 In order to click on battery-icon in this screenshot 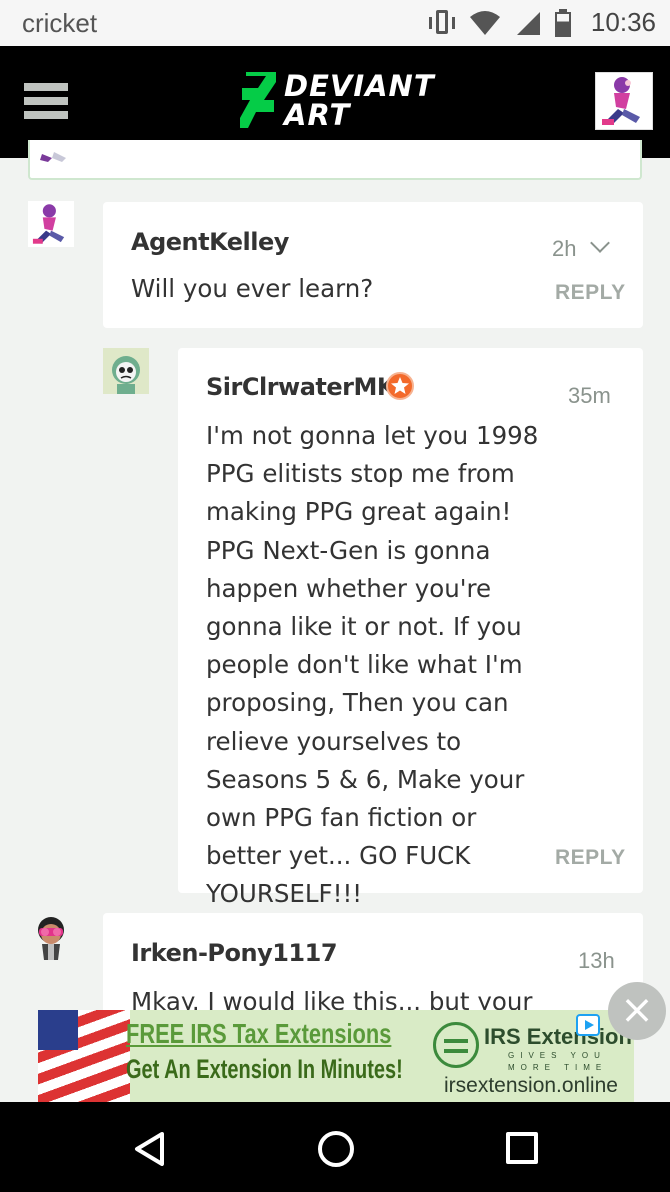, I will do `click(562, 22)`.